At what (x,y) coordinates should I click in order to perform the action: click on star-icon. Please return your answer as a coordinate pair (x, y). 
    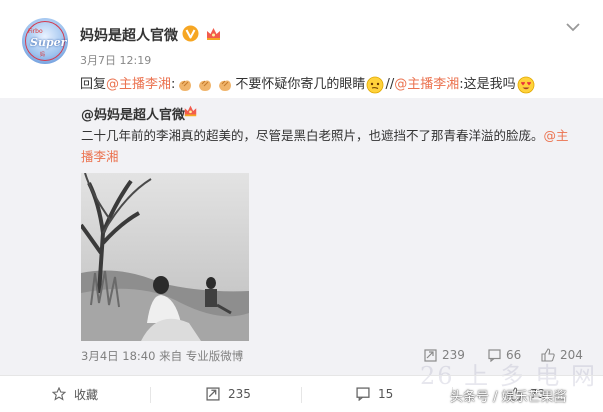
    Looking at the image, I should click on (59, 394).